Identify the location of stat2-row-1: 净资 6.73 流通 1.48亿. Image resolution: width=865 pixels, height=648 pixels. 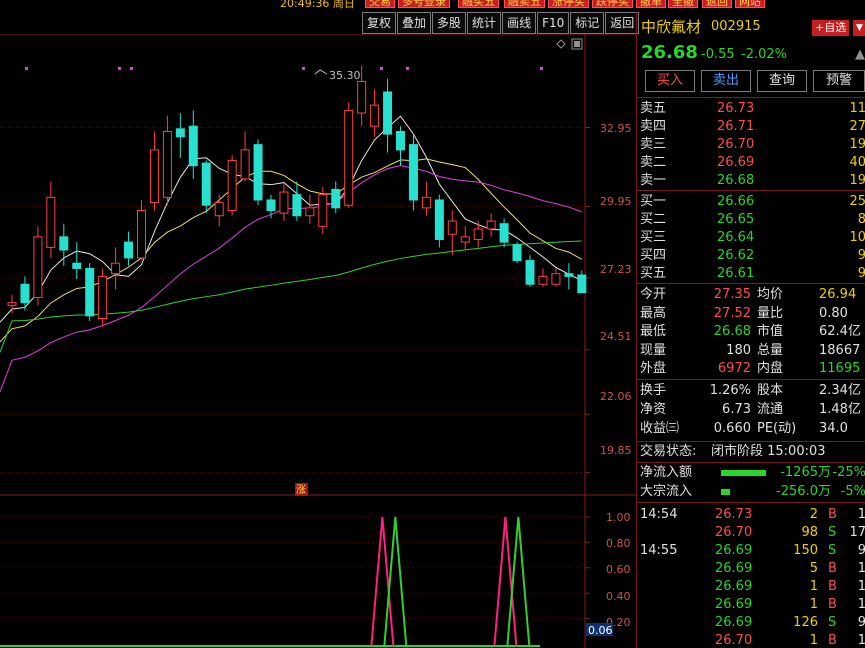
(751, 410).